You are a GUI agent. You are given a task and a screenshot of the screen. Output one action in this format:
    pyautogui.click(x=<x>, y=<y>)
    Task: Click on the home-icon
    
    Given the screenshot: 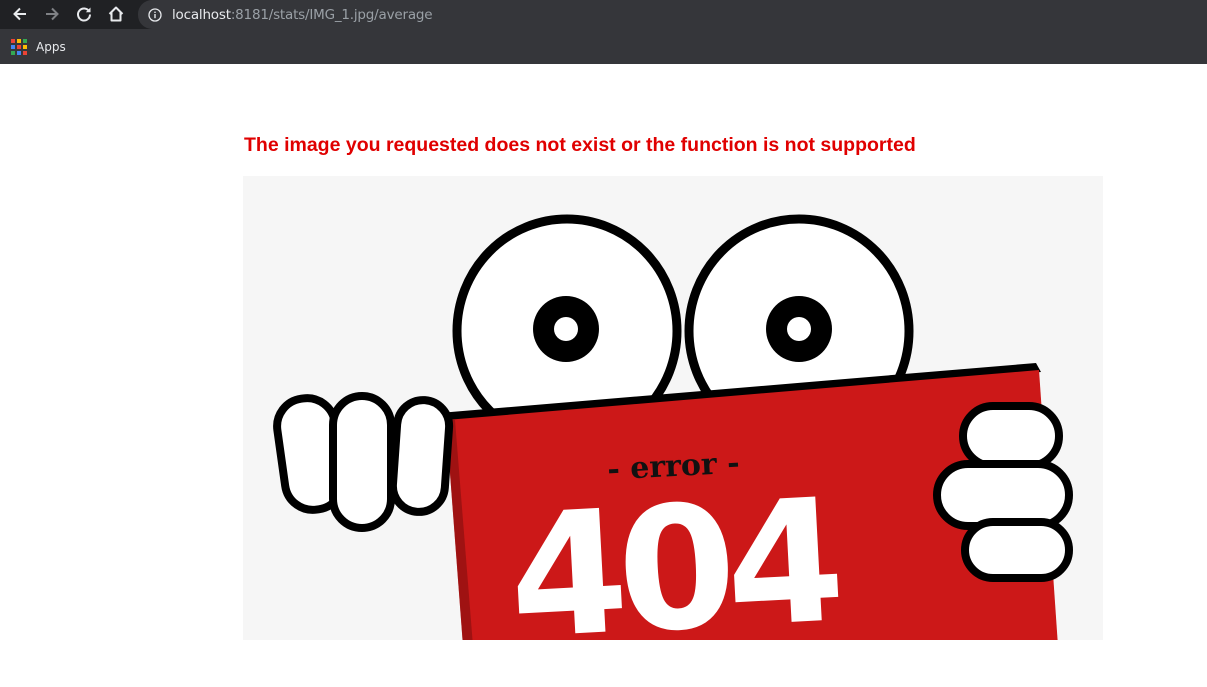 What is the action you would take?
    pyautogui.click(x=116, y=14)
    